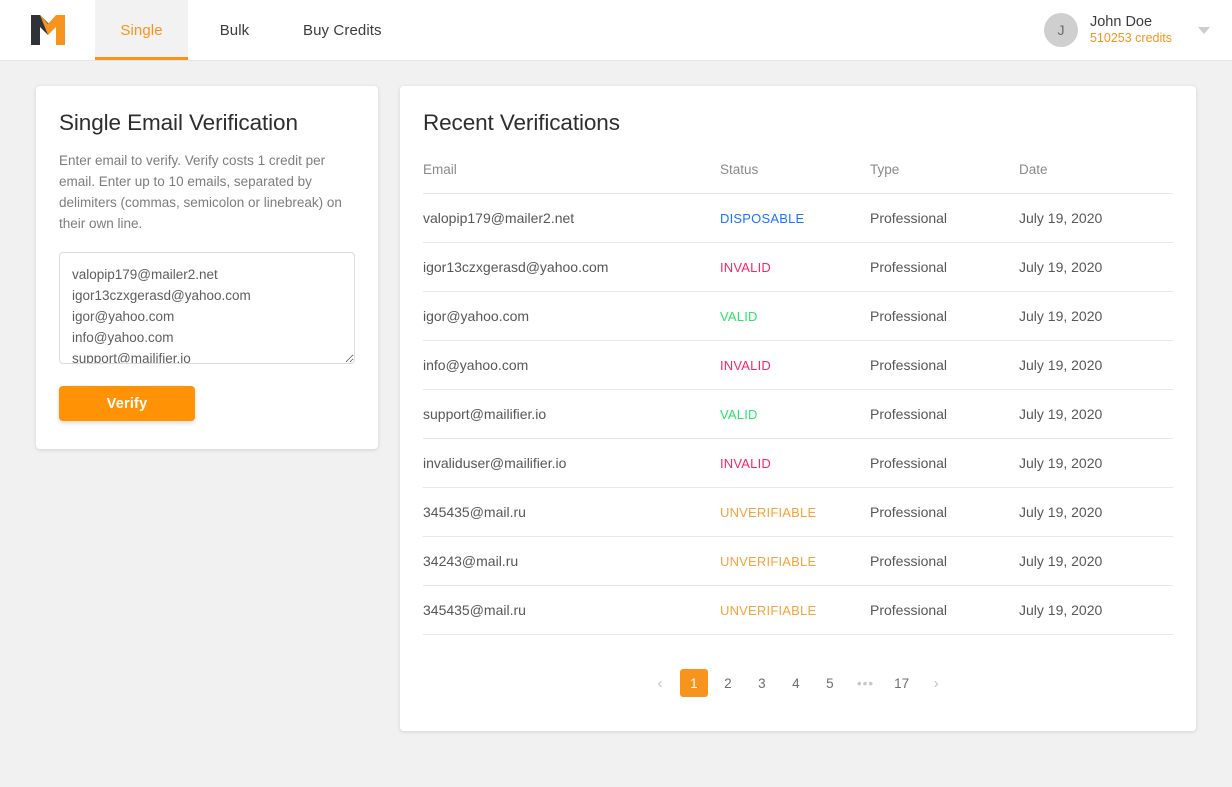 The width and height of the screenshot is (1232, 787). I want to click on column-header-date: Date, so click(1096, 173).